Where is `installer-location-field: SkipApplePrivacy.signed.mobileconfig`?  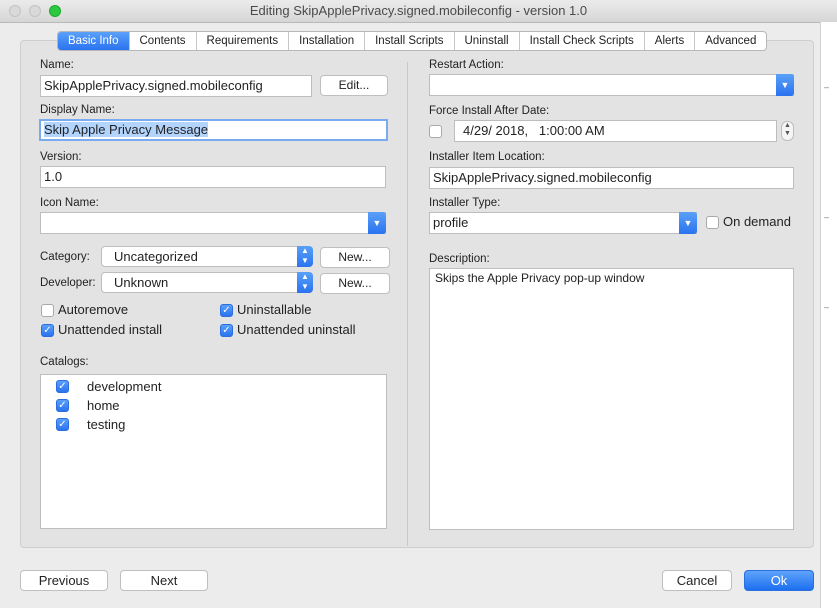 installer-location-field: SkipApplePrivacy.signed.mobileconfig is located at coordinates (611, 178).